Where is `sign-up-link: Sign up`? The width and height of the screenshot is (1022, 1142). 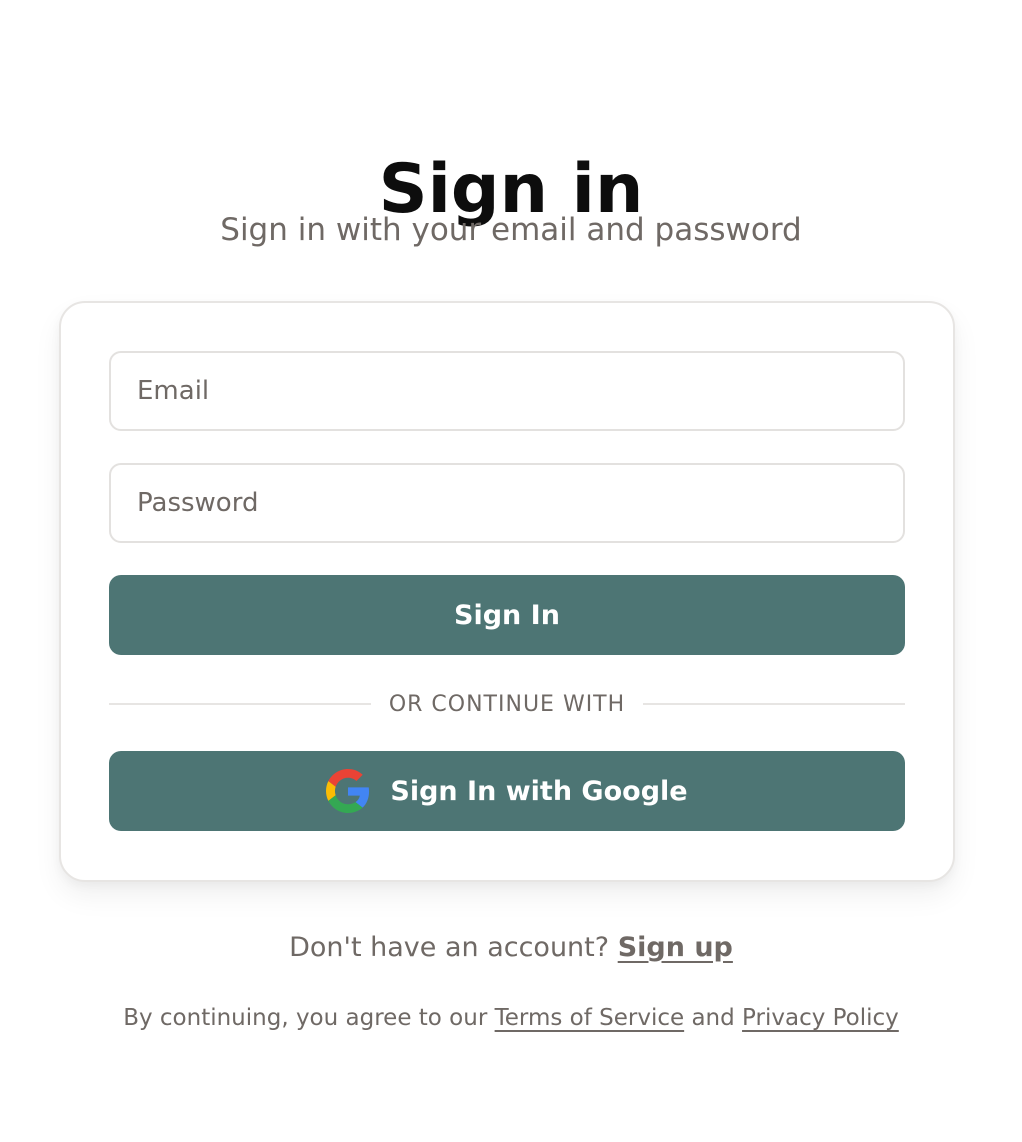
sign-up-link: Sign up is located at coordinates (675, 947).